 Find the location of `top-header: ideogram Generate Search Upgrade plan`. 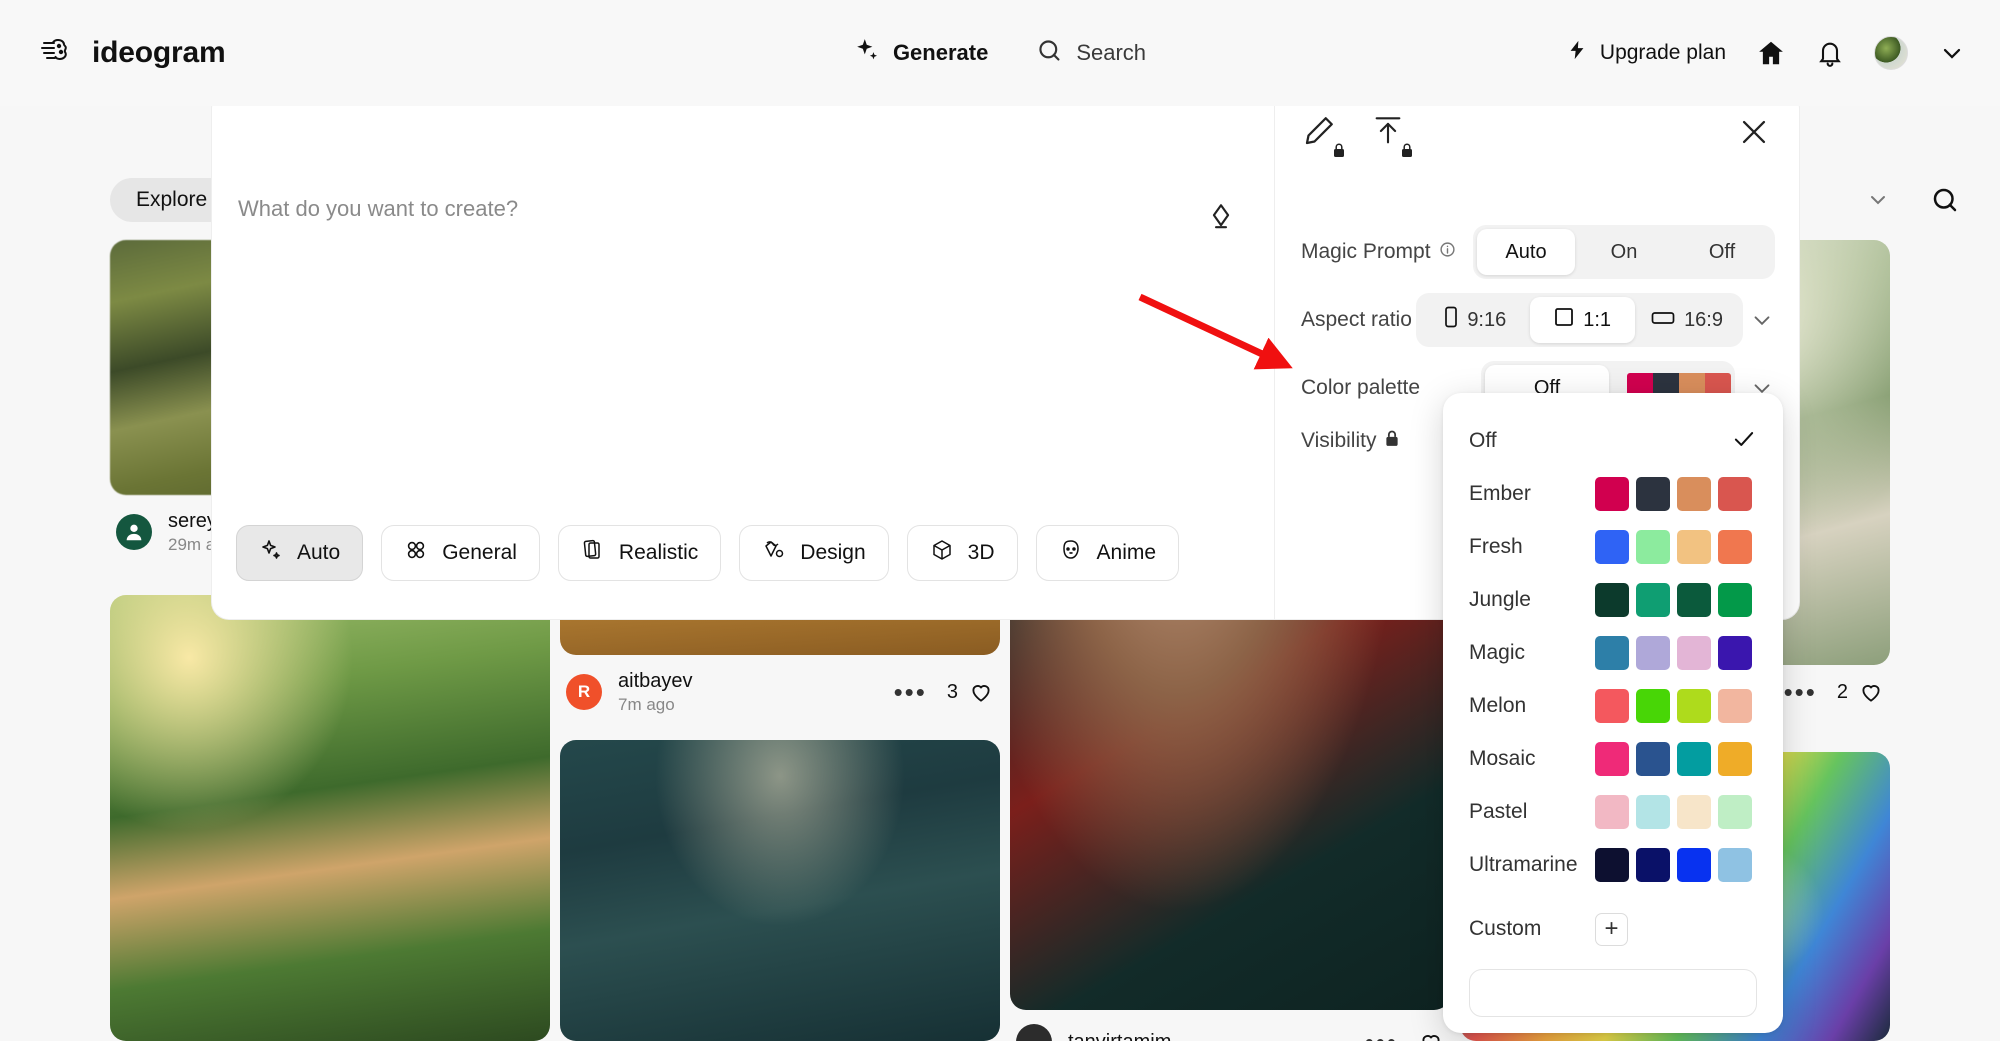

top-header: ideogram Generate Search Upgrade plan is located at coordinates (1000, 53).